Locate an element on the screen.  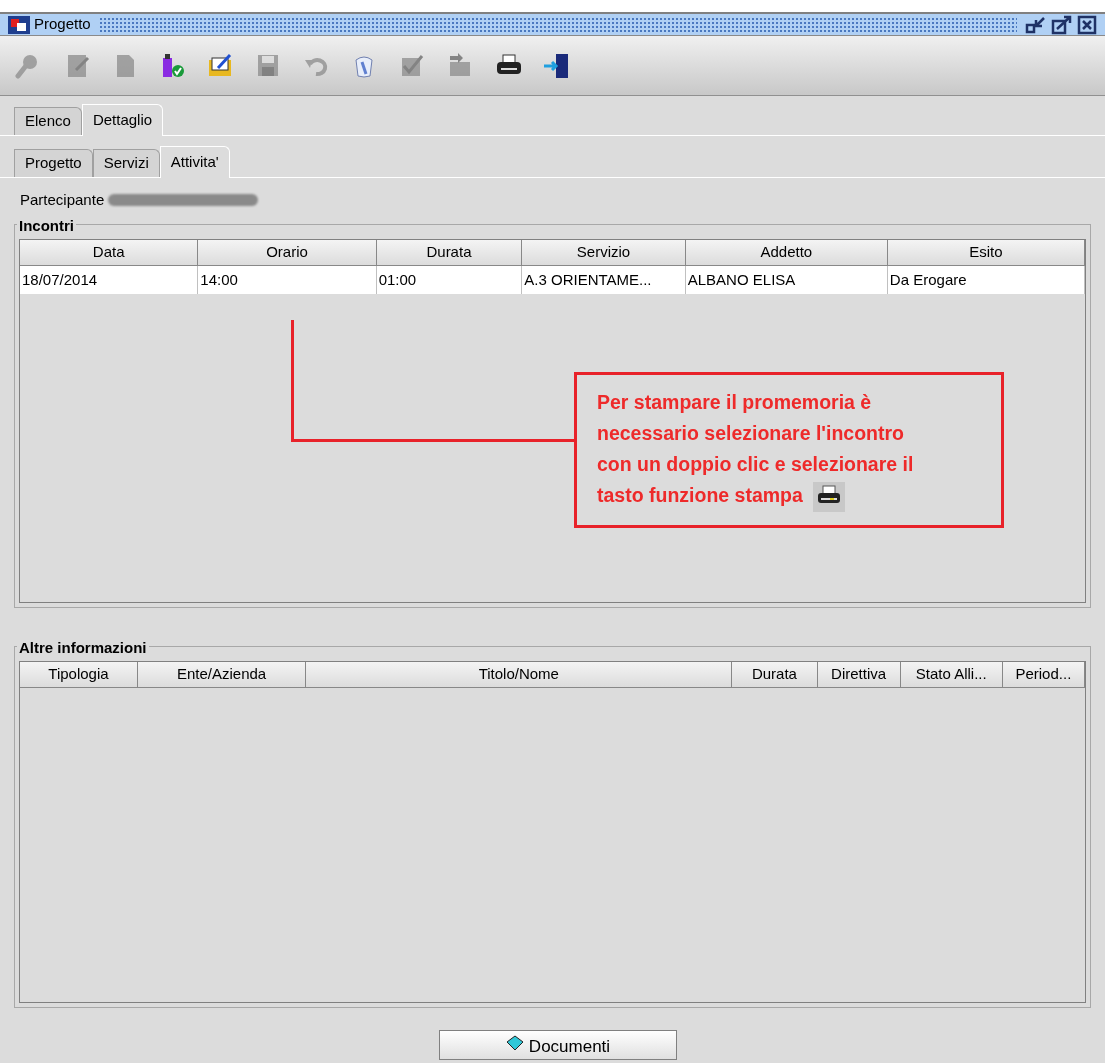
tab: Elenco is located at coordinates (48, 121).